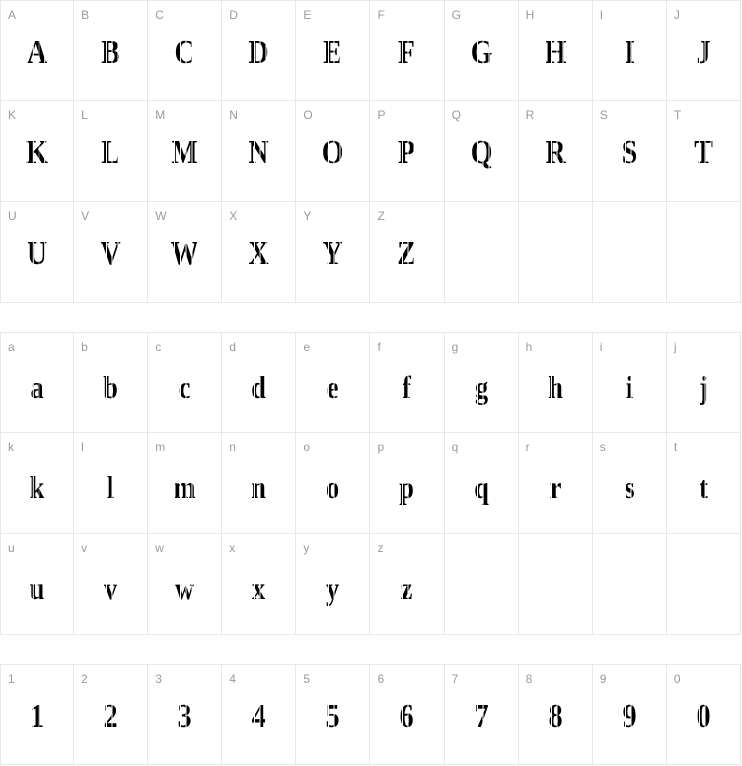  Describe the element at coordinates (407, 588) in the screenshot. I see `glyph-sample: z` at that location.